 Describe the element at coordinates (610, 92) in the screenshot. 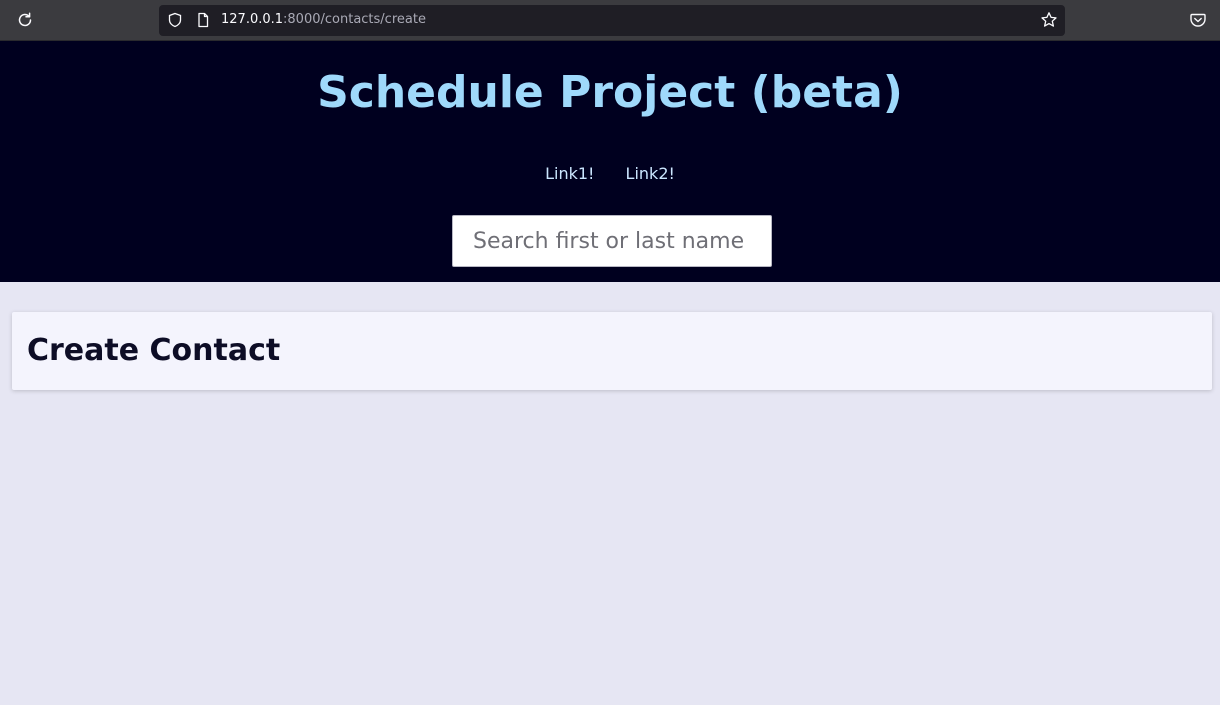

I see `site-title: Schedule Project (beta)` at that location.